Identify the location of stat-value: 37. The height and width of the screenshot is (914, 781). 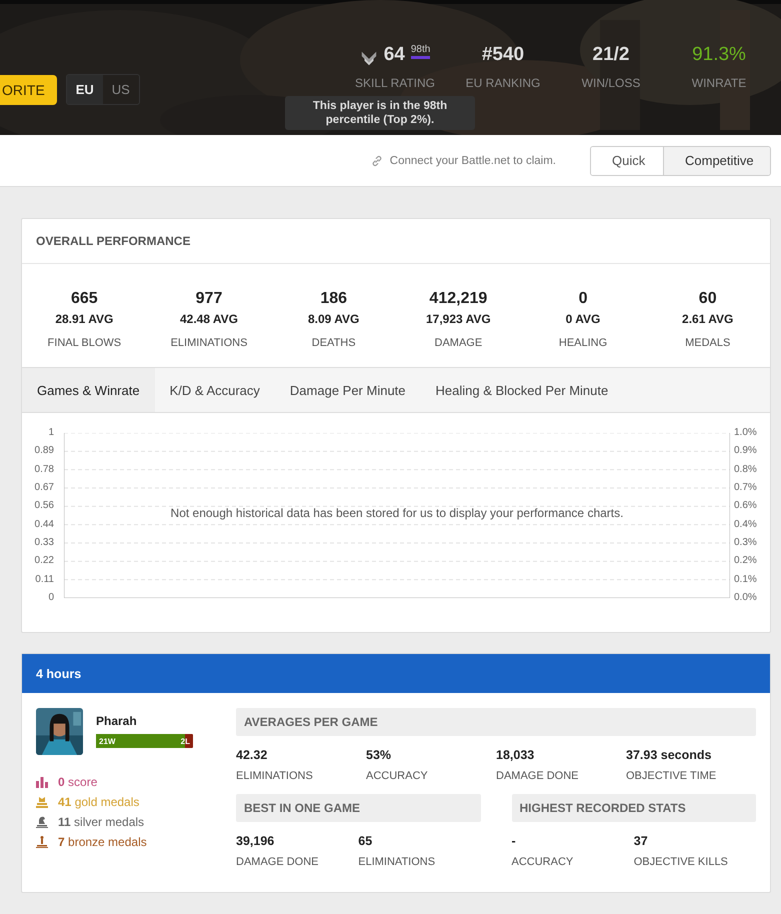
(641, 841).